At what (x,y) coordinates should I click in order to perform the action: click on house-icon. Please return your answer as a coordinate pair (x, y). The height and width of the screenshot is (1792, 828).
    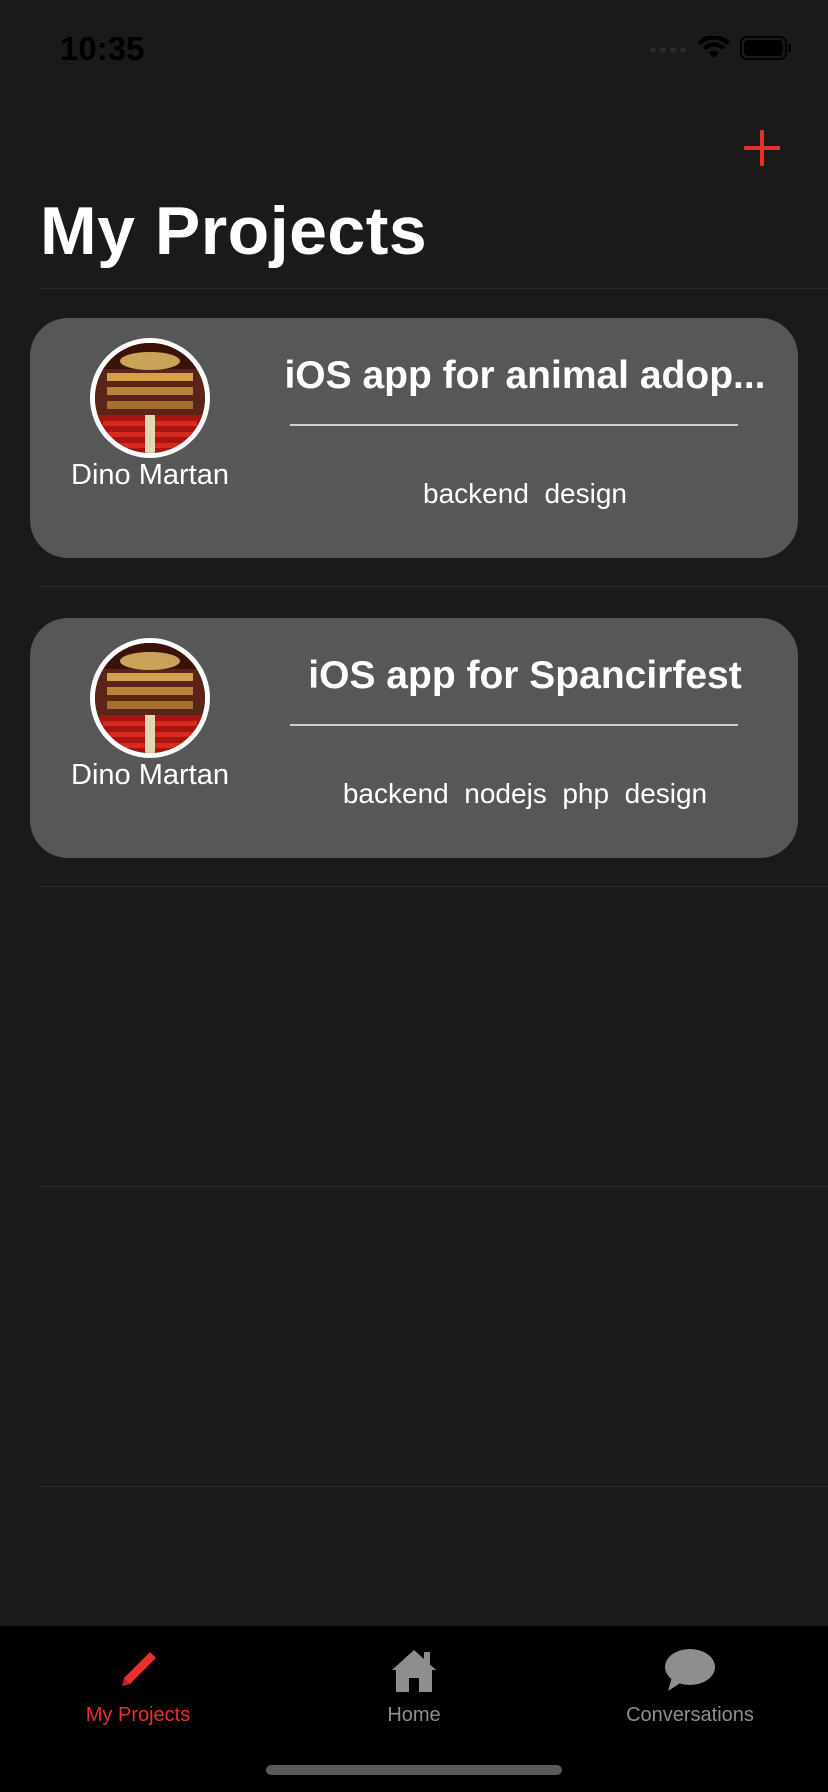
    Looking at the image, I should click on (414, 1671).